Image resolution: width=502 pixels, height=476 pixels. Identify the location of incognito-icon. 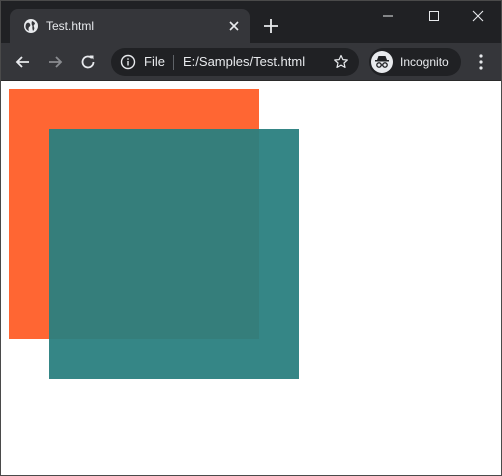
(382, 62).